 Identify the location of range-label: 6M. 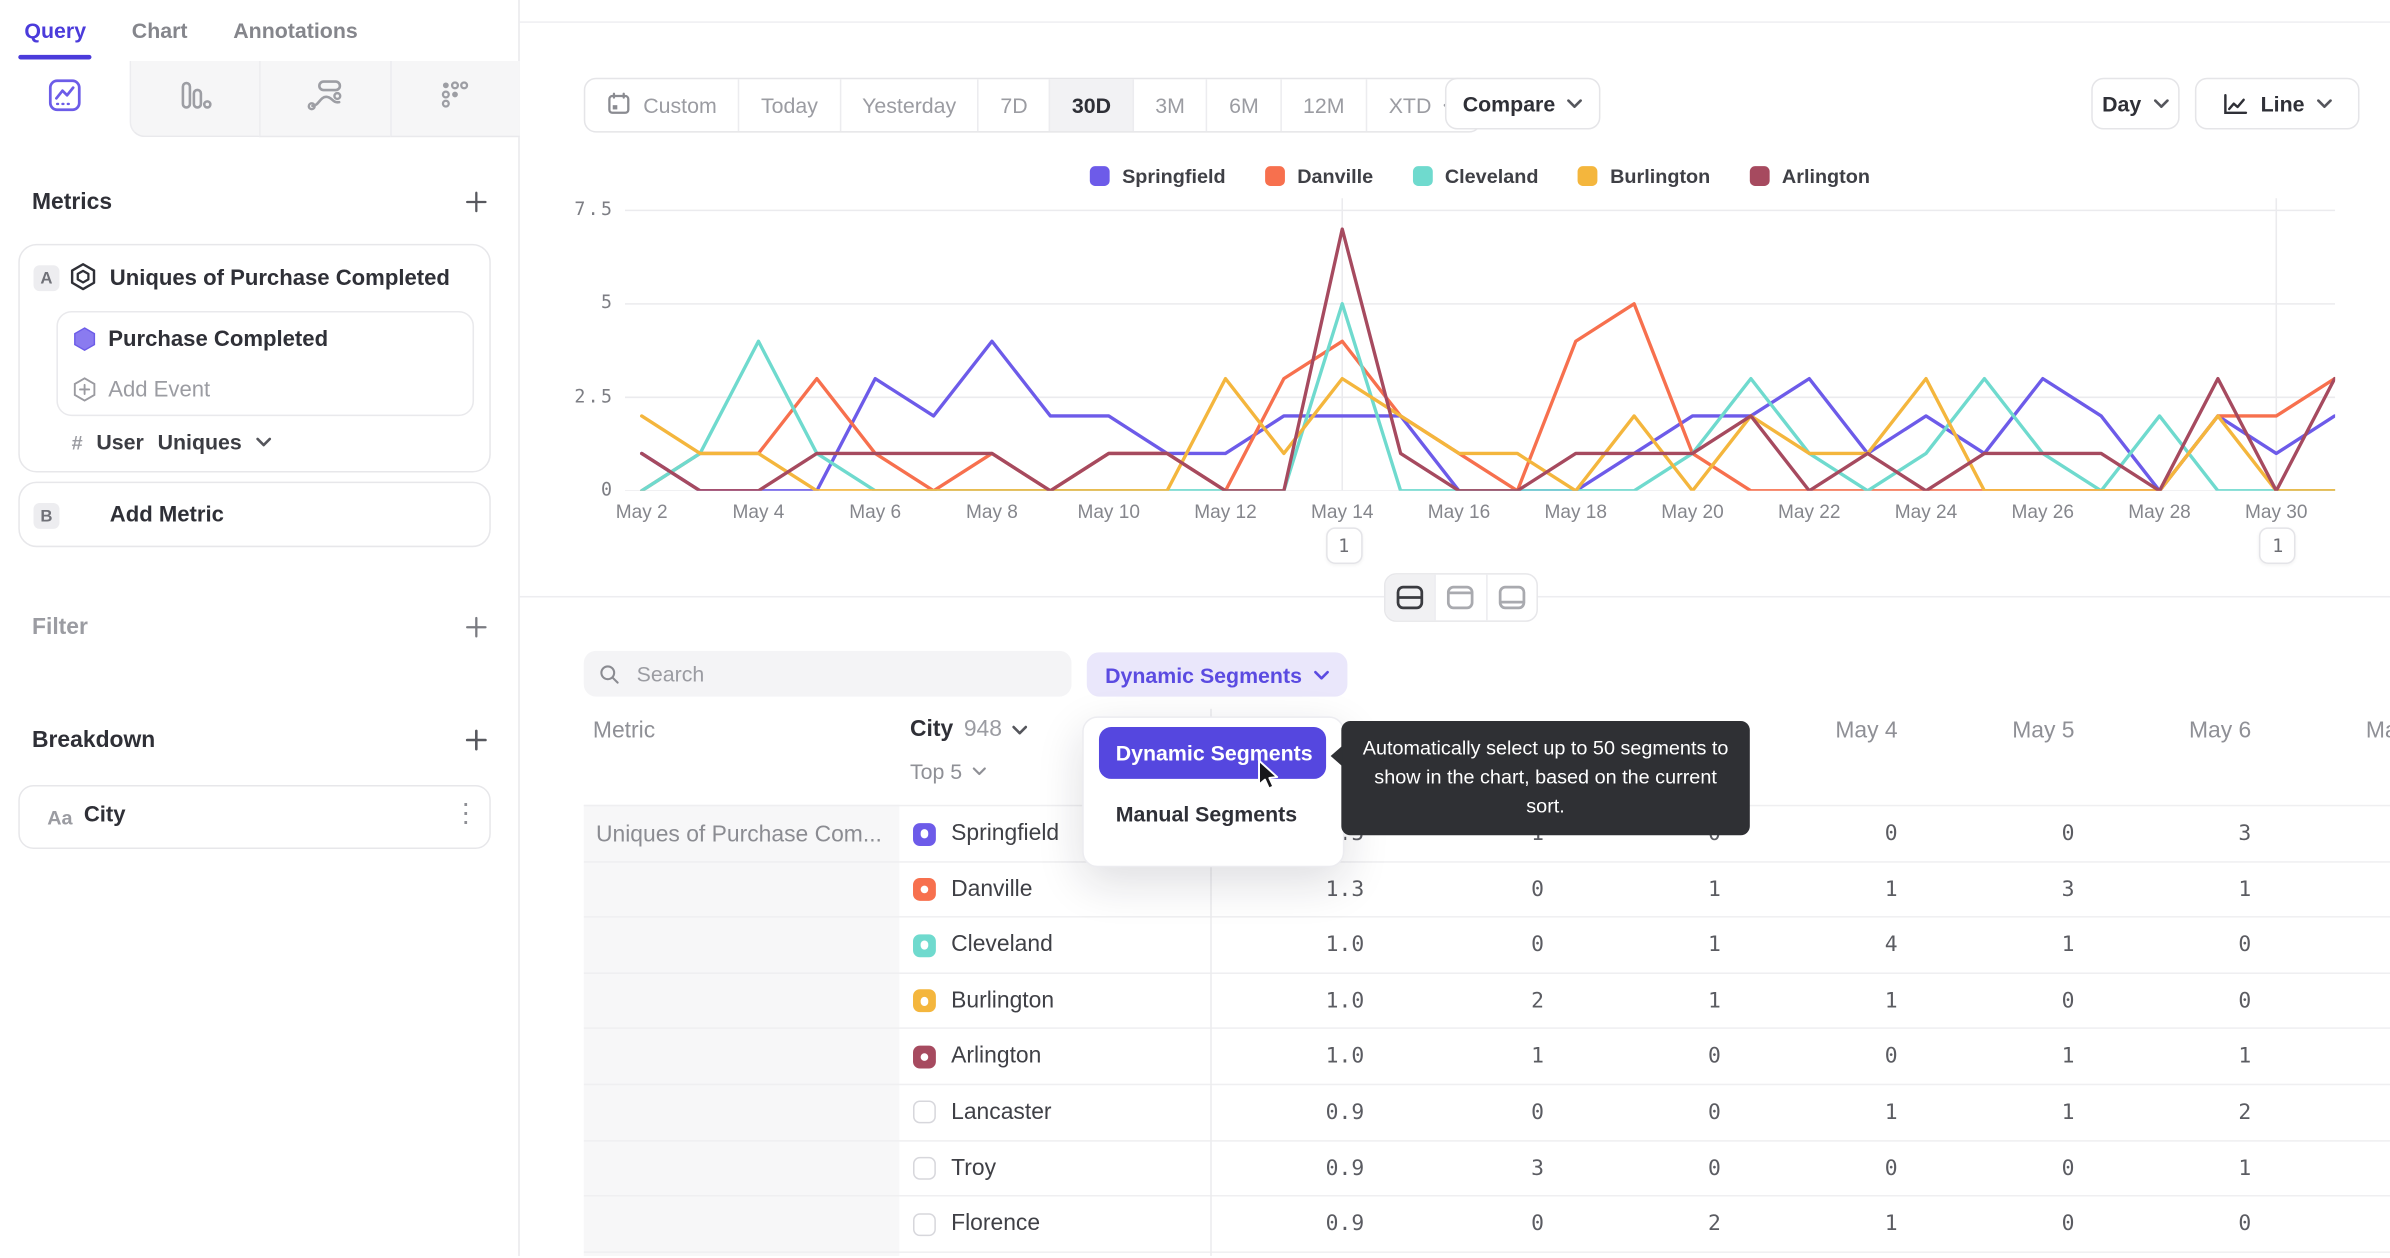
(1244, 105).